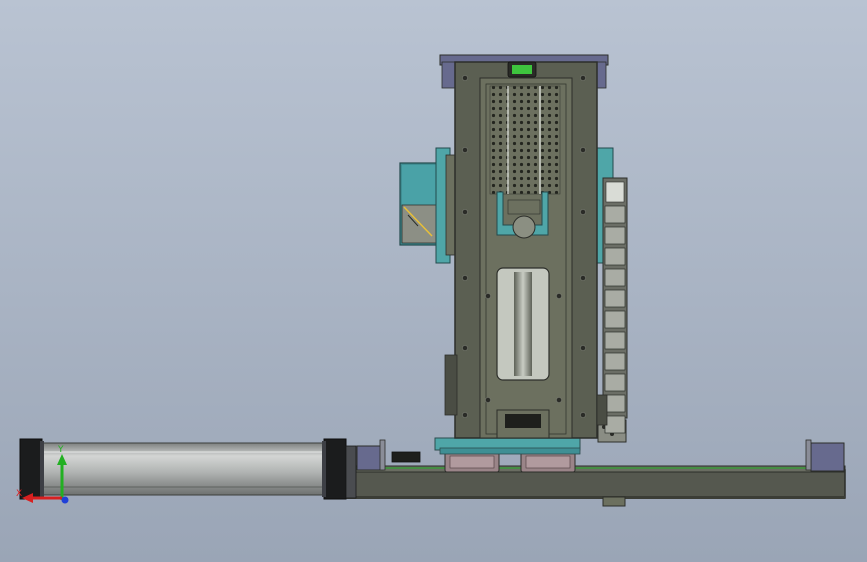  I want to click on coordinate-triad: Y X, so click(42, 474).